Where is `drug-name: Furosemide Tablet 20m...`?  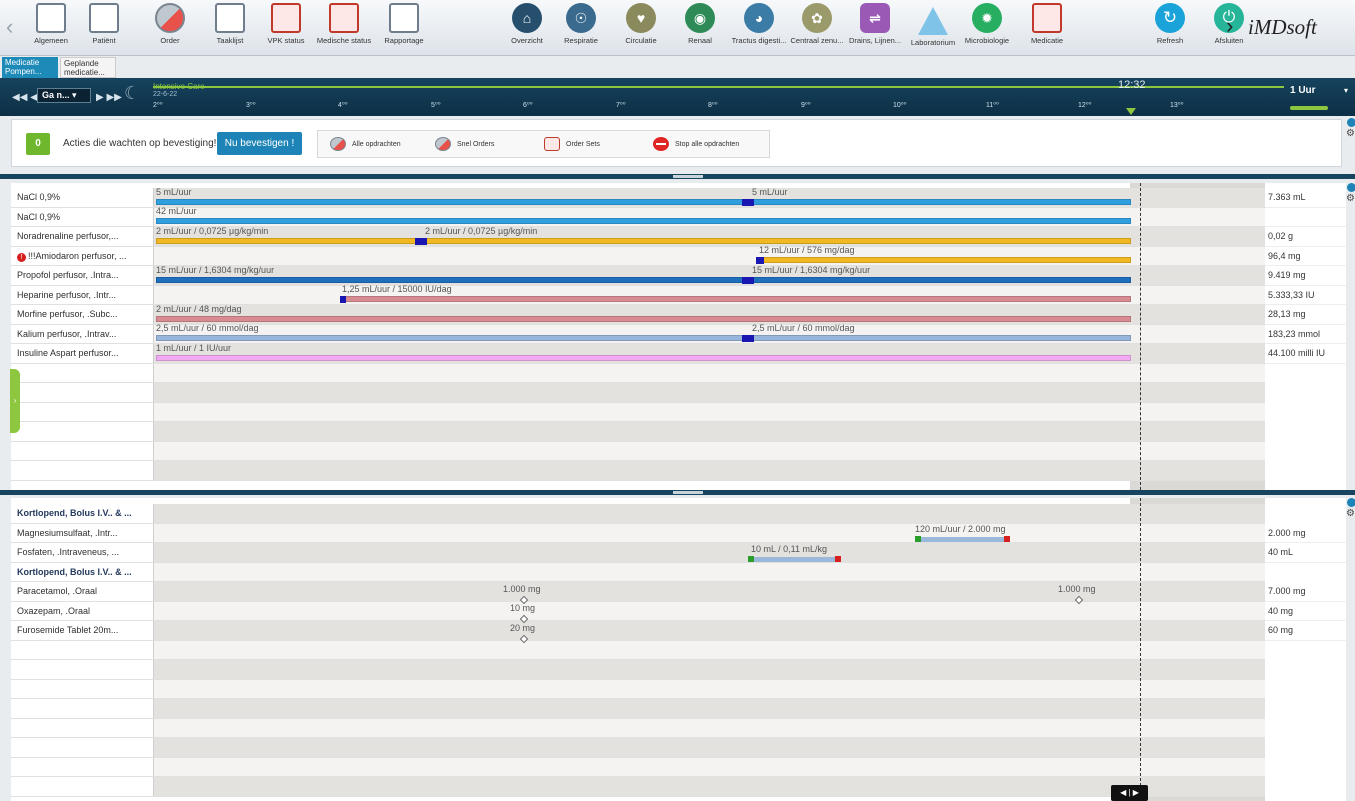
drug-name: Furosemide Tablet 20m... is located at coordinates (82, 630).